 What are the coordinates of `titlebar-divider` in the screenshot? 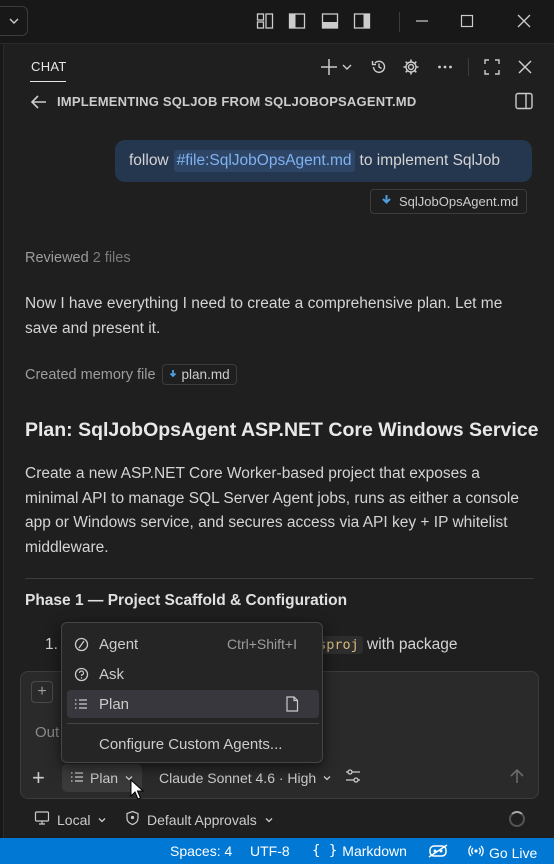 It's located at (399, 22).